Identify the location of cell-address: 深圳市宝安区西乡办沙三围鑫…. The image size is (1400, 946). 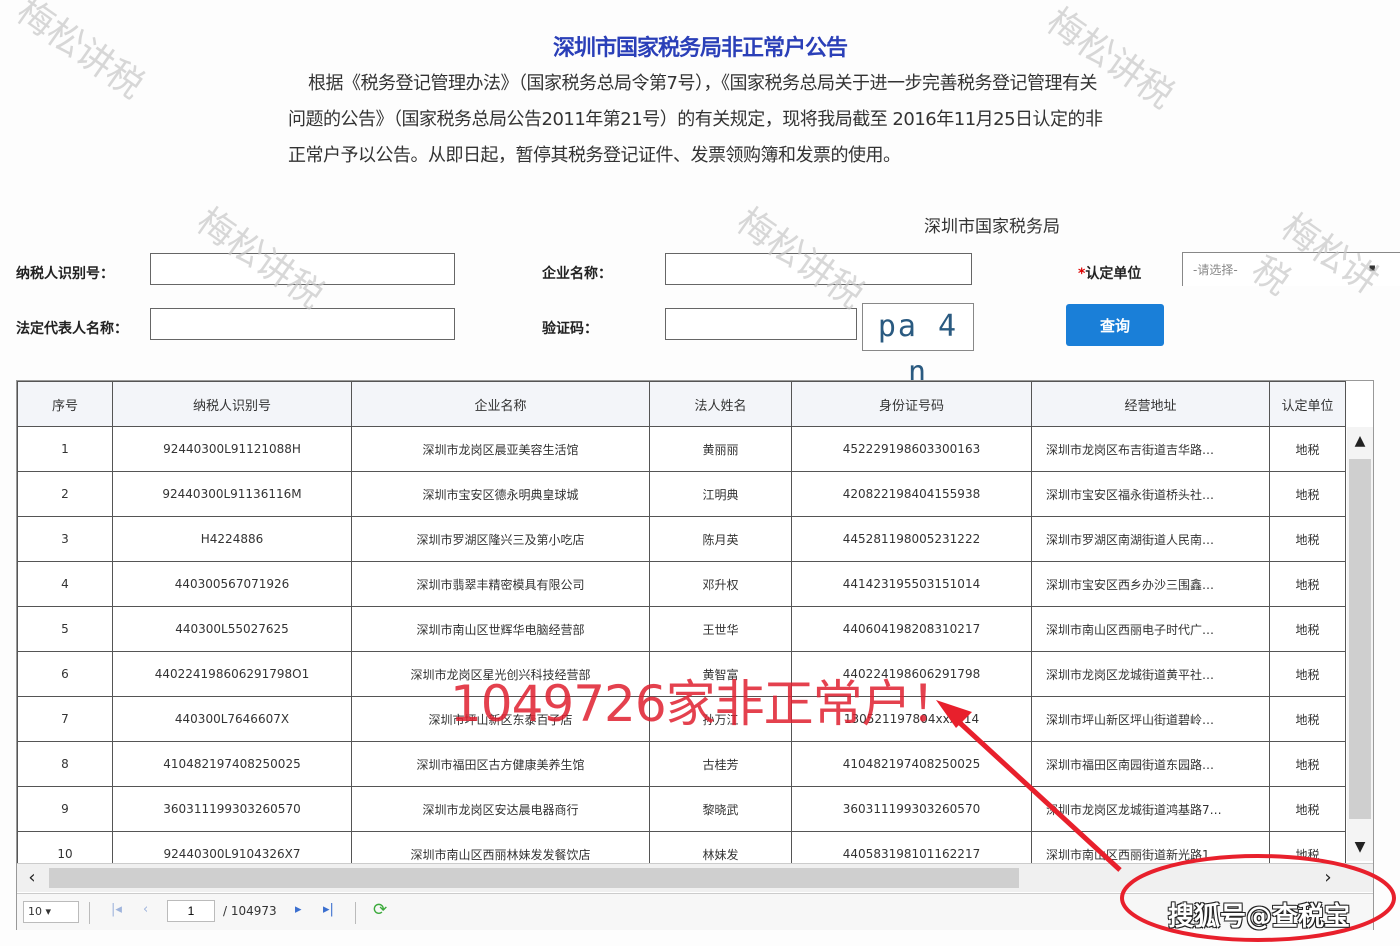
(1150, 584).